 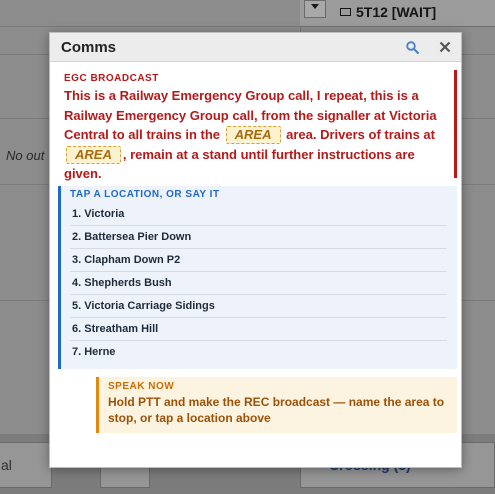 I want to click on bg-dropdown-button, so click(x=315, y=9).